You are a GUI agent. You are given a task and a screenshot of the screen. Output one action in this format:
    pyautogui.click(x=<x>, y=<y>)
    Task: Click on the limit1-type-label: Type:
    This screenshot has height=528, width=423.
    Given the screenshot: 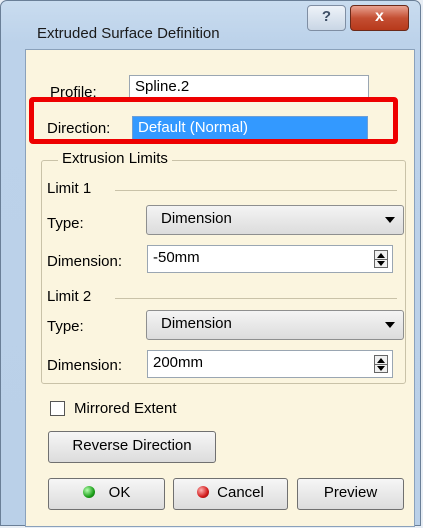 What is the action you would take?
    pyautogui.click(x=65, y=223)
    